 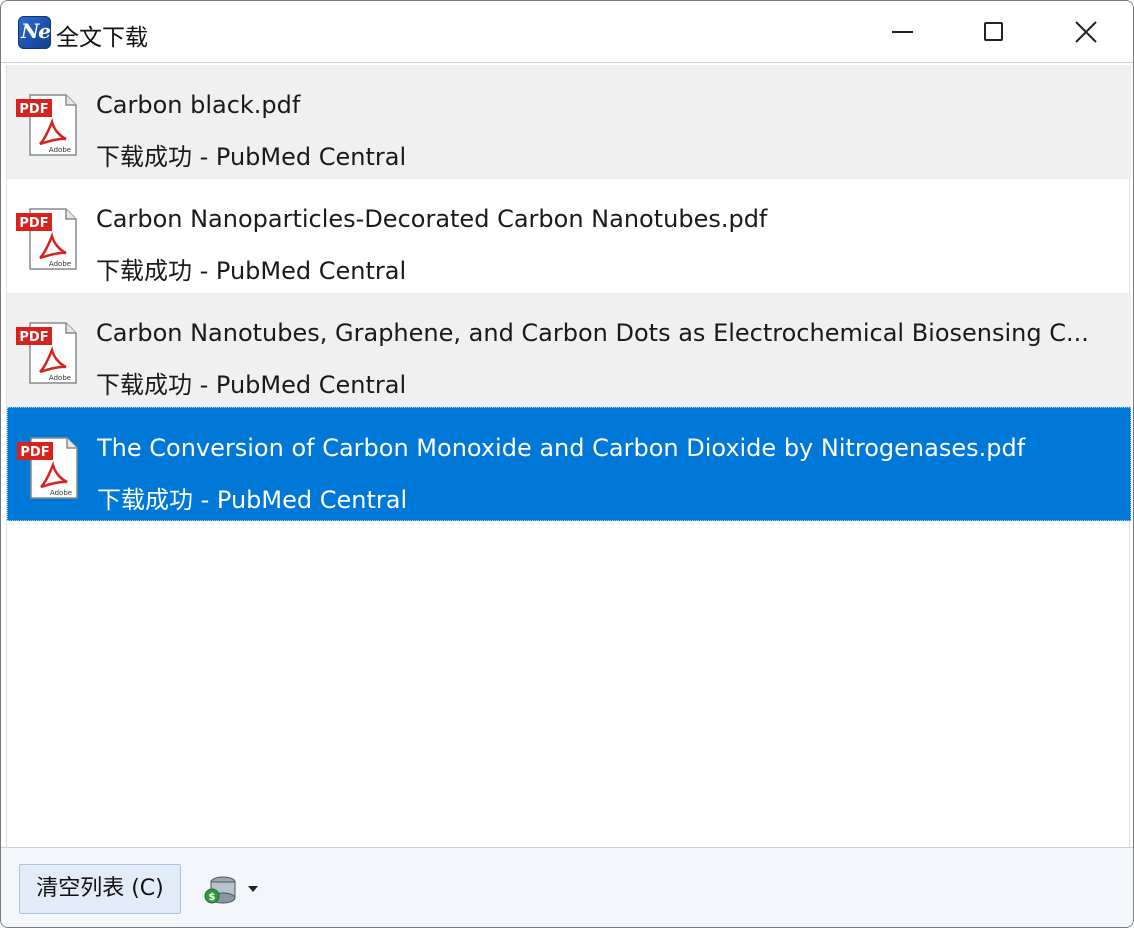 I want to click on clear-list-button: 清空列表 (C), so click(x=100, y=889).